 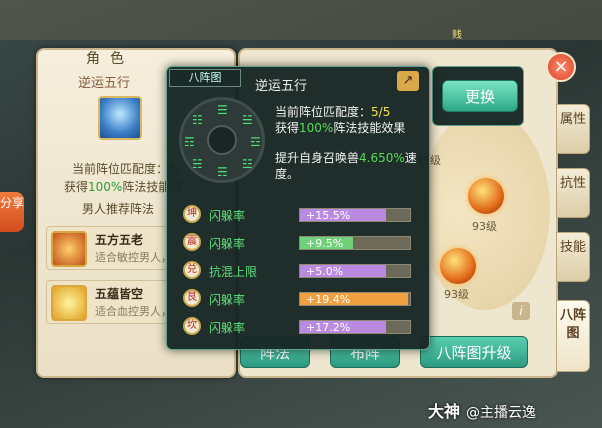 I want to click on bagua-center, so click(x=222, y=140).